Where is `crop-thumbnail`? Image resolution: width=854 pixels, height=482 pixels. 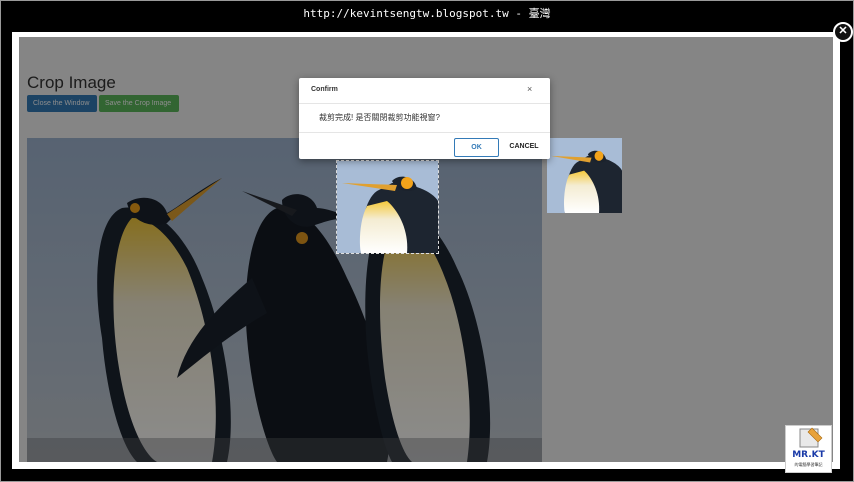
crop-thumbnail is located at coordinates (584, 175).